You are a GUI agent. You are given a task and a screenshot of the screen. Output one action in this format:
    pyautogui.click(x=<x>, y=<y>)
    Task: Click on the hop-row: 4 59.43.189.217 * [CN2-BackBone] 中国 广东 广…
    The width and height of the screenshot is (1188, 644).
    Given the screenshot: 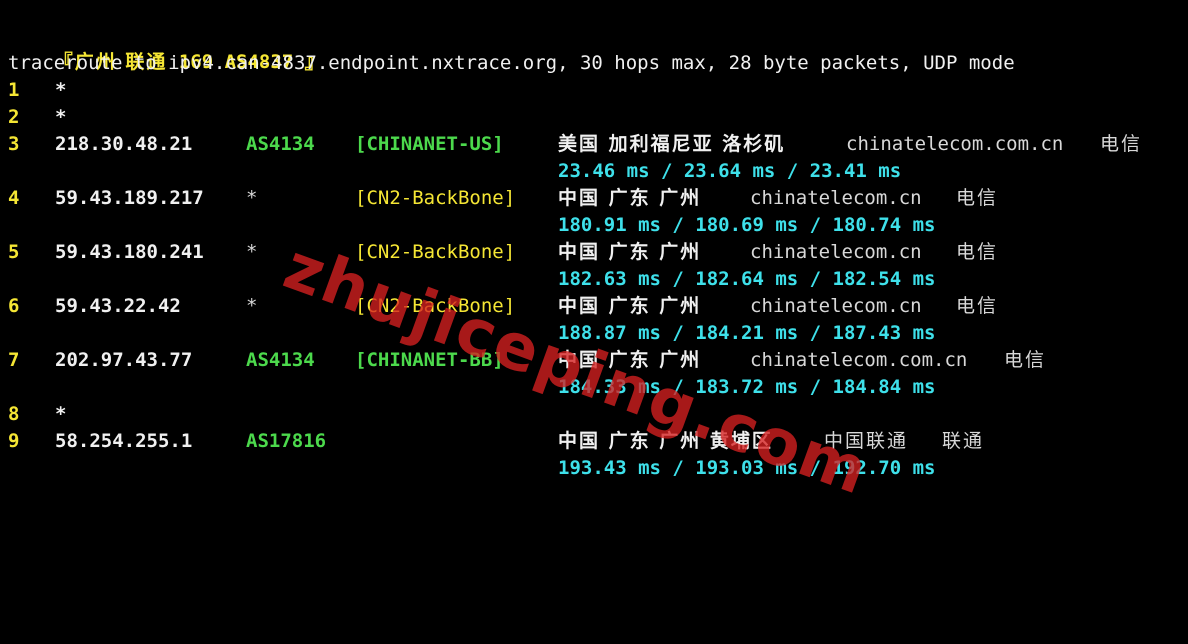 What is the action you would take?
    pyautogui.click(x=594, y=198)
    